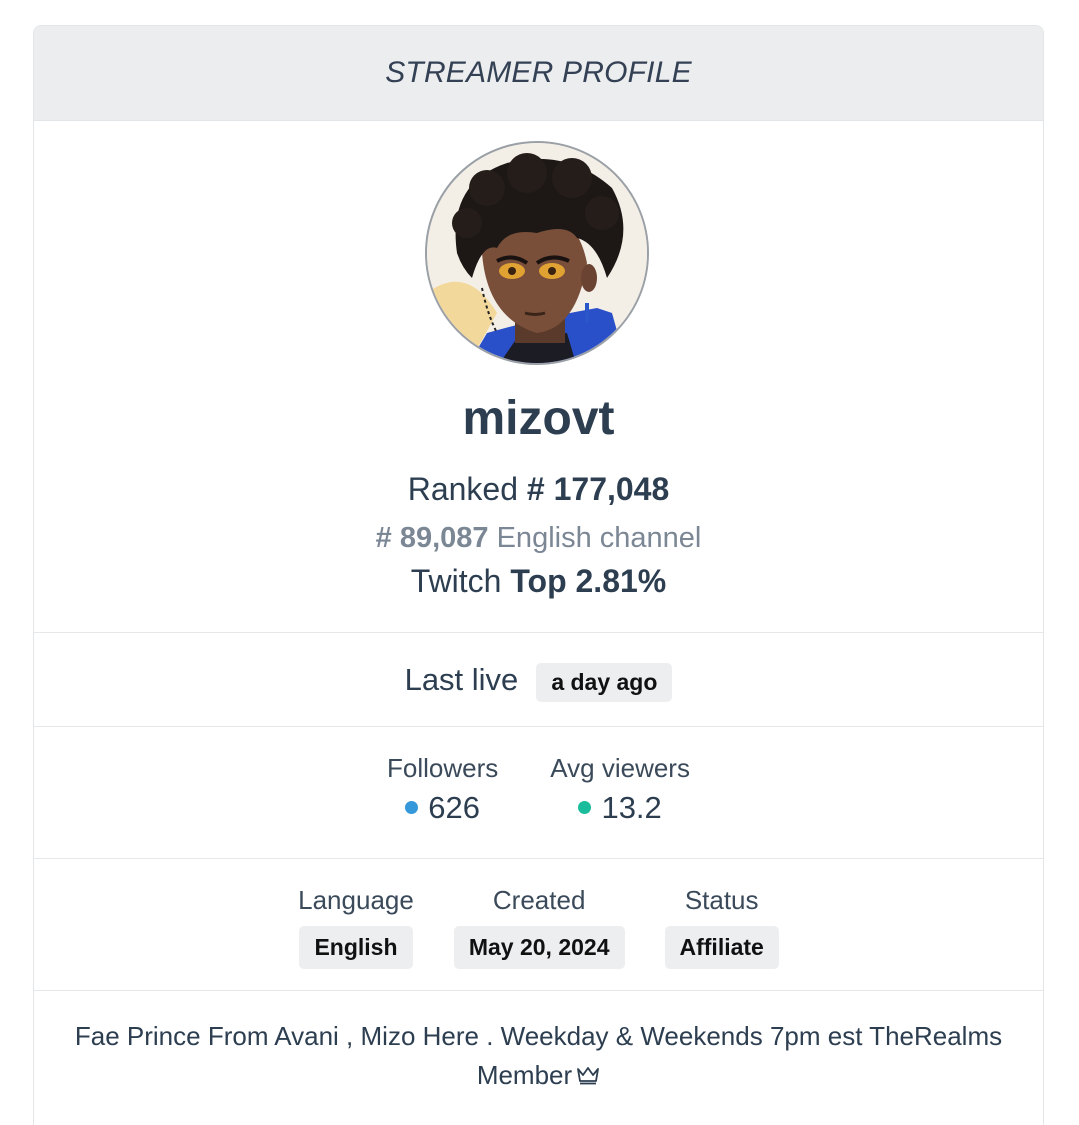 This screenshot has height=1125, width=1079. I want to click on overall-rank: Ranked # 177,048, so click(538, 489).